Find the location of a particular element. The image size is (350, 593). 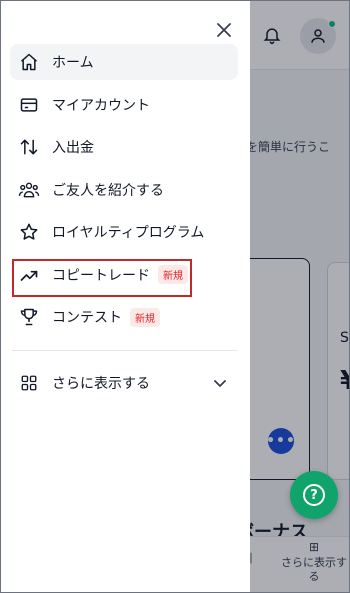

grid-icon is located at coordinates (29, 383).